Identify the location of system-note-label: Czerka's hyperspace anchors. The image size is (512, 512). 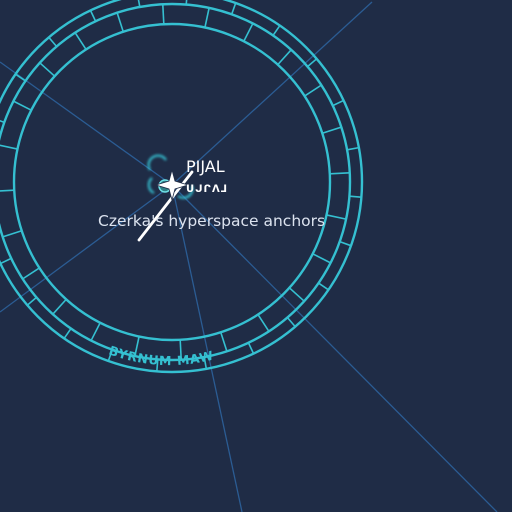
(211, 221).